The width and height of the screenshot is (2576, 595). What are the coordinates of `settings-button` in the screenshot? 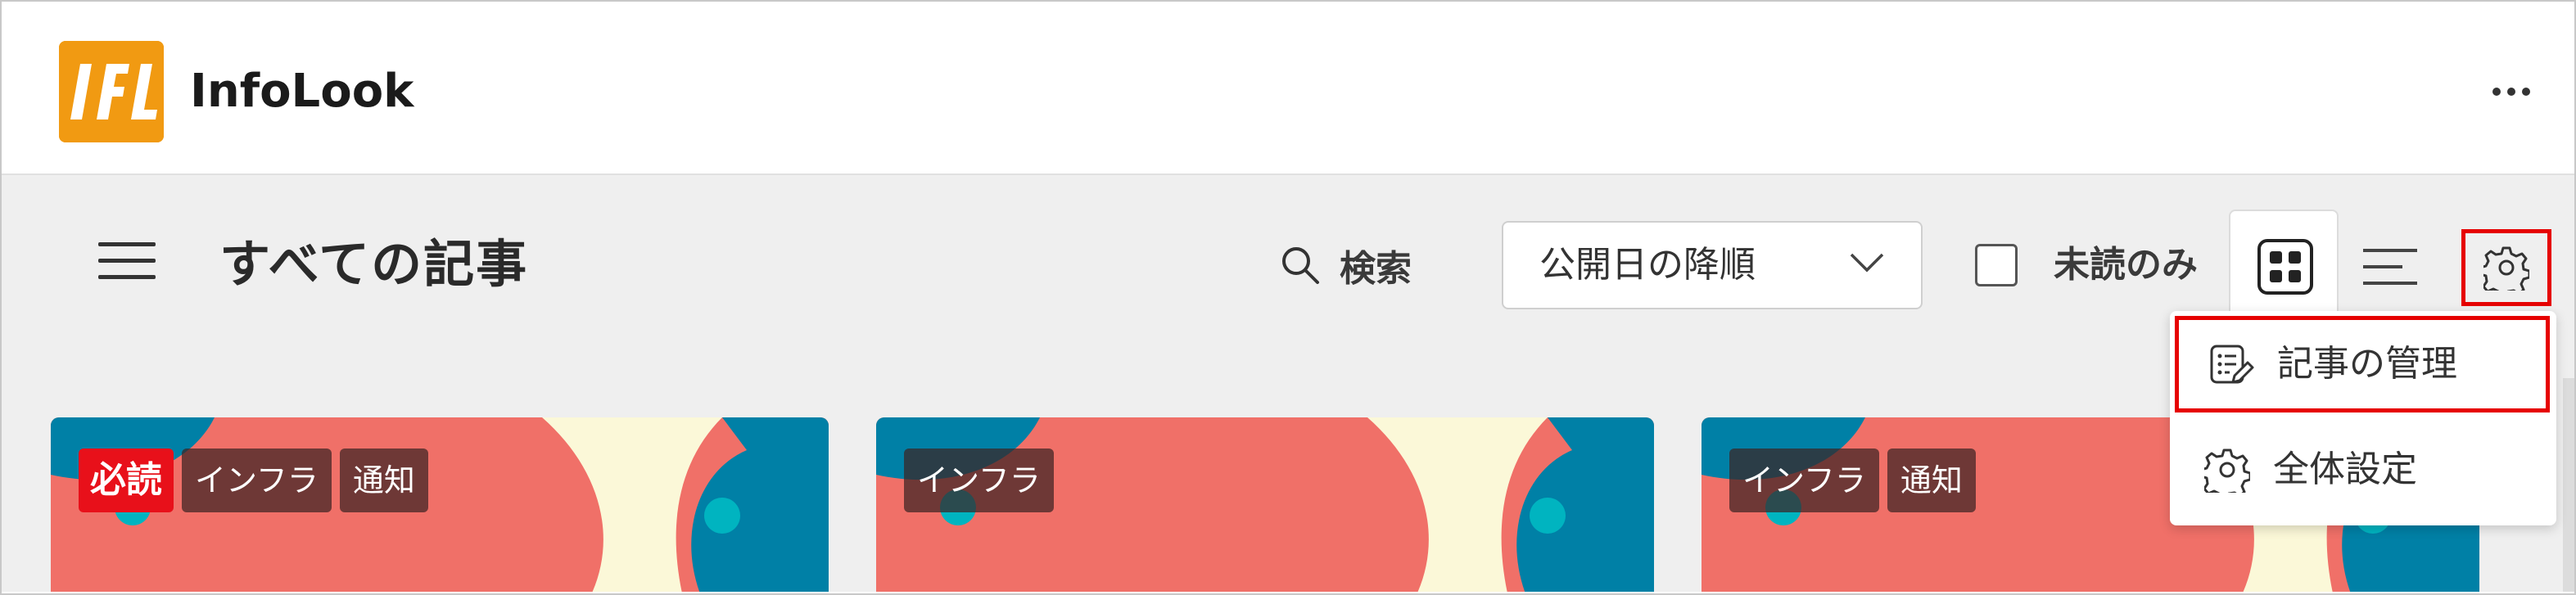 It's located at (2506, 268).